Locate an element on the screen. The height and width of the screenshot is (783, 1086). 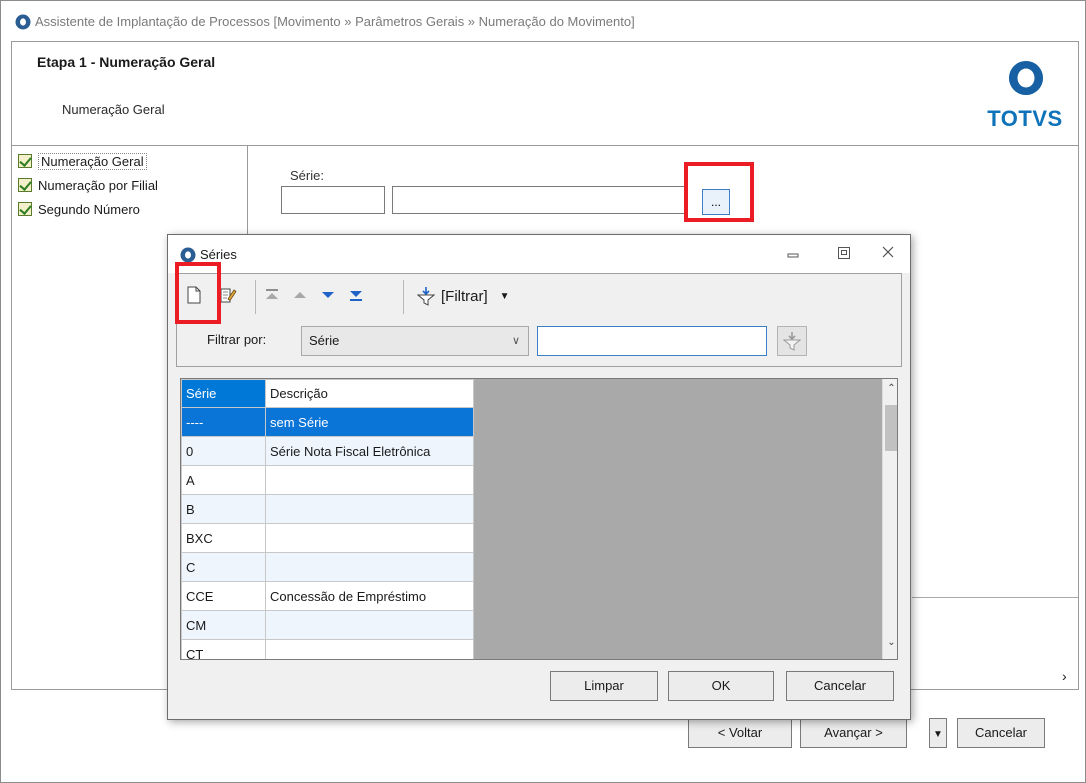
table-row: 0 Série Nota Fiscal Eletrônica is located at coordinates (327, 451).